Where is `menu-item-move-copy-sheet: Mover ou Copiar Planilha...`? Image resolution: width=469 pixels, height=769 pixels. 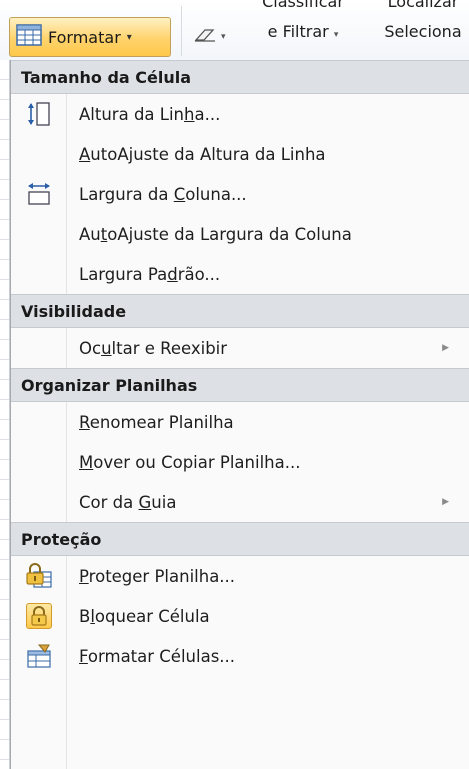 menu-item-move-copy-sheet: Mover ou Copiar Planilha... is located at coordinates (240, 462).